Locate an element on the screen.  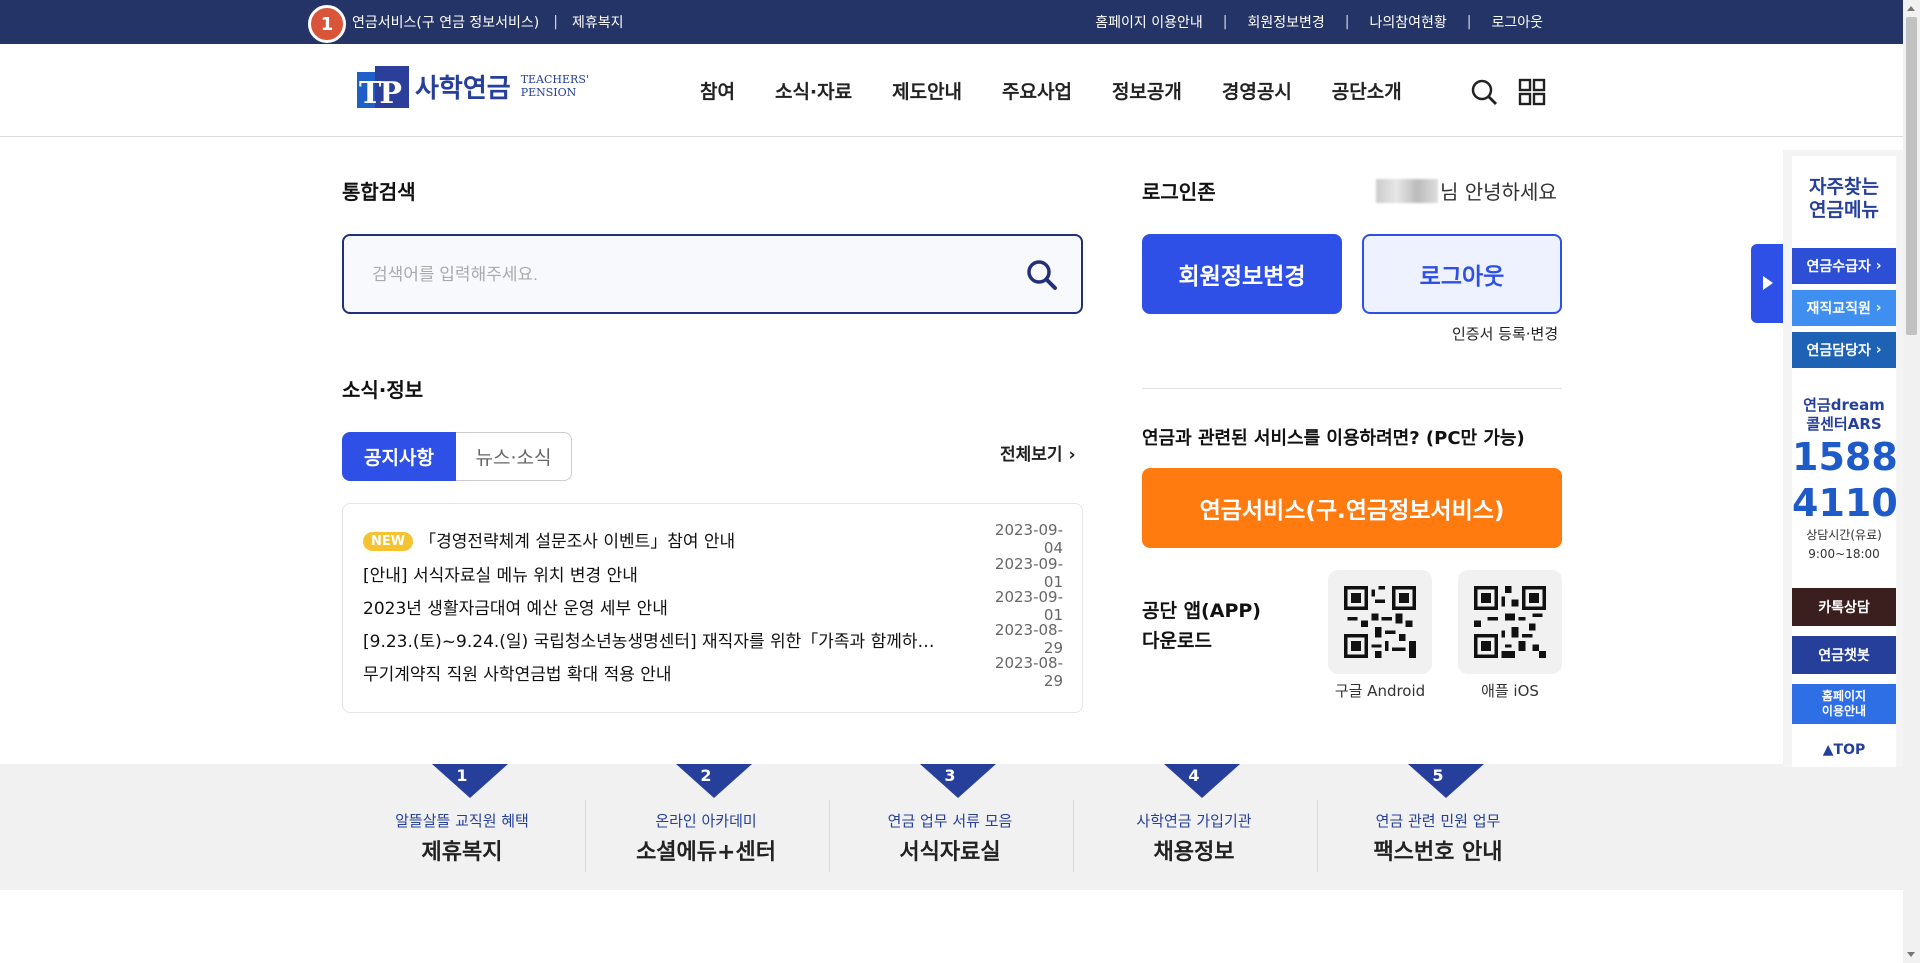
side-menu-recipient: 연금수급자 › is located at coordinates (1844, 266).